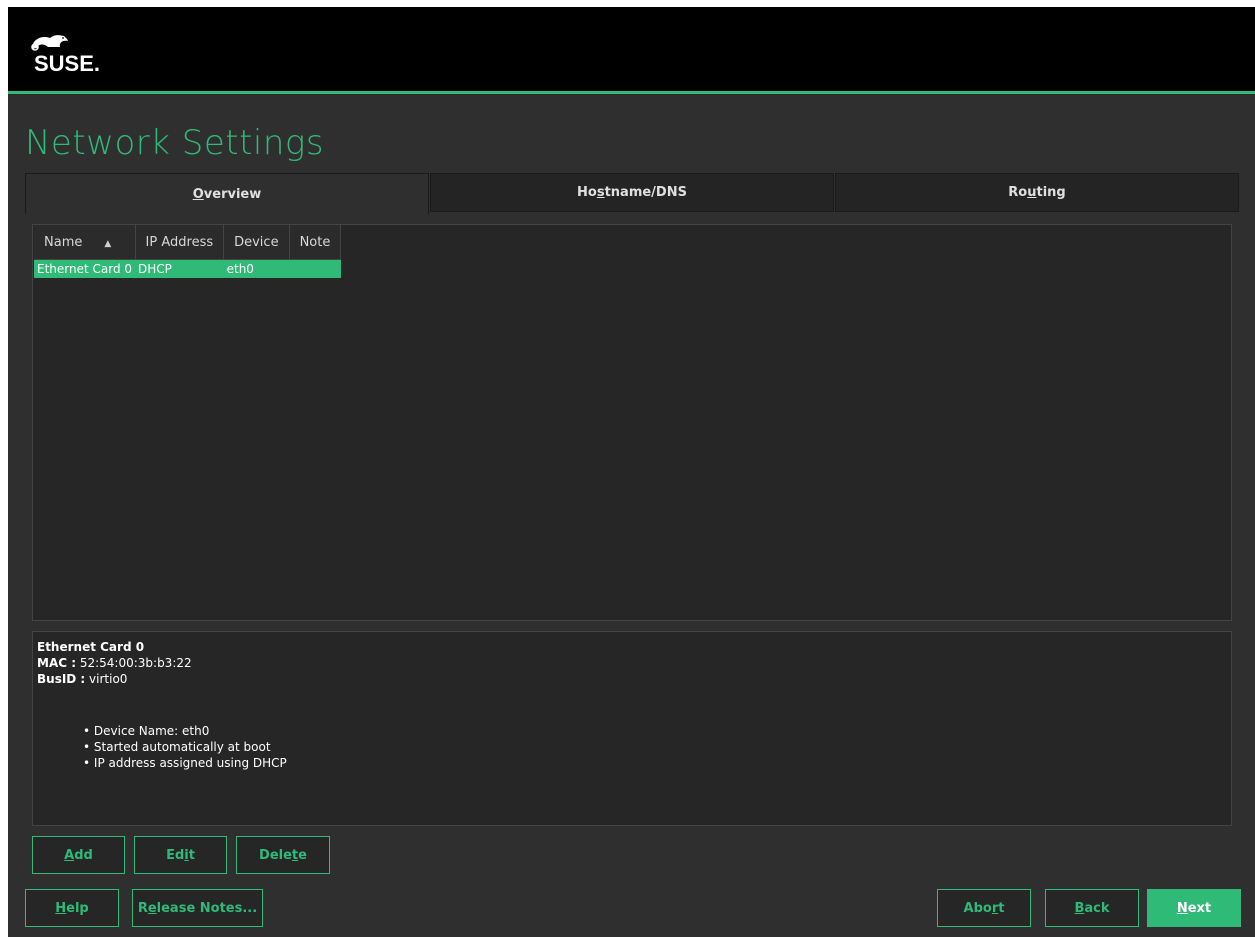 The width and height of the screenshot is (1255, 937). I want to click on delete-button: Dele t e, so click(283, 855).